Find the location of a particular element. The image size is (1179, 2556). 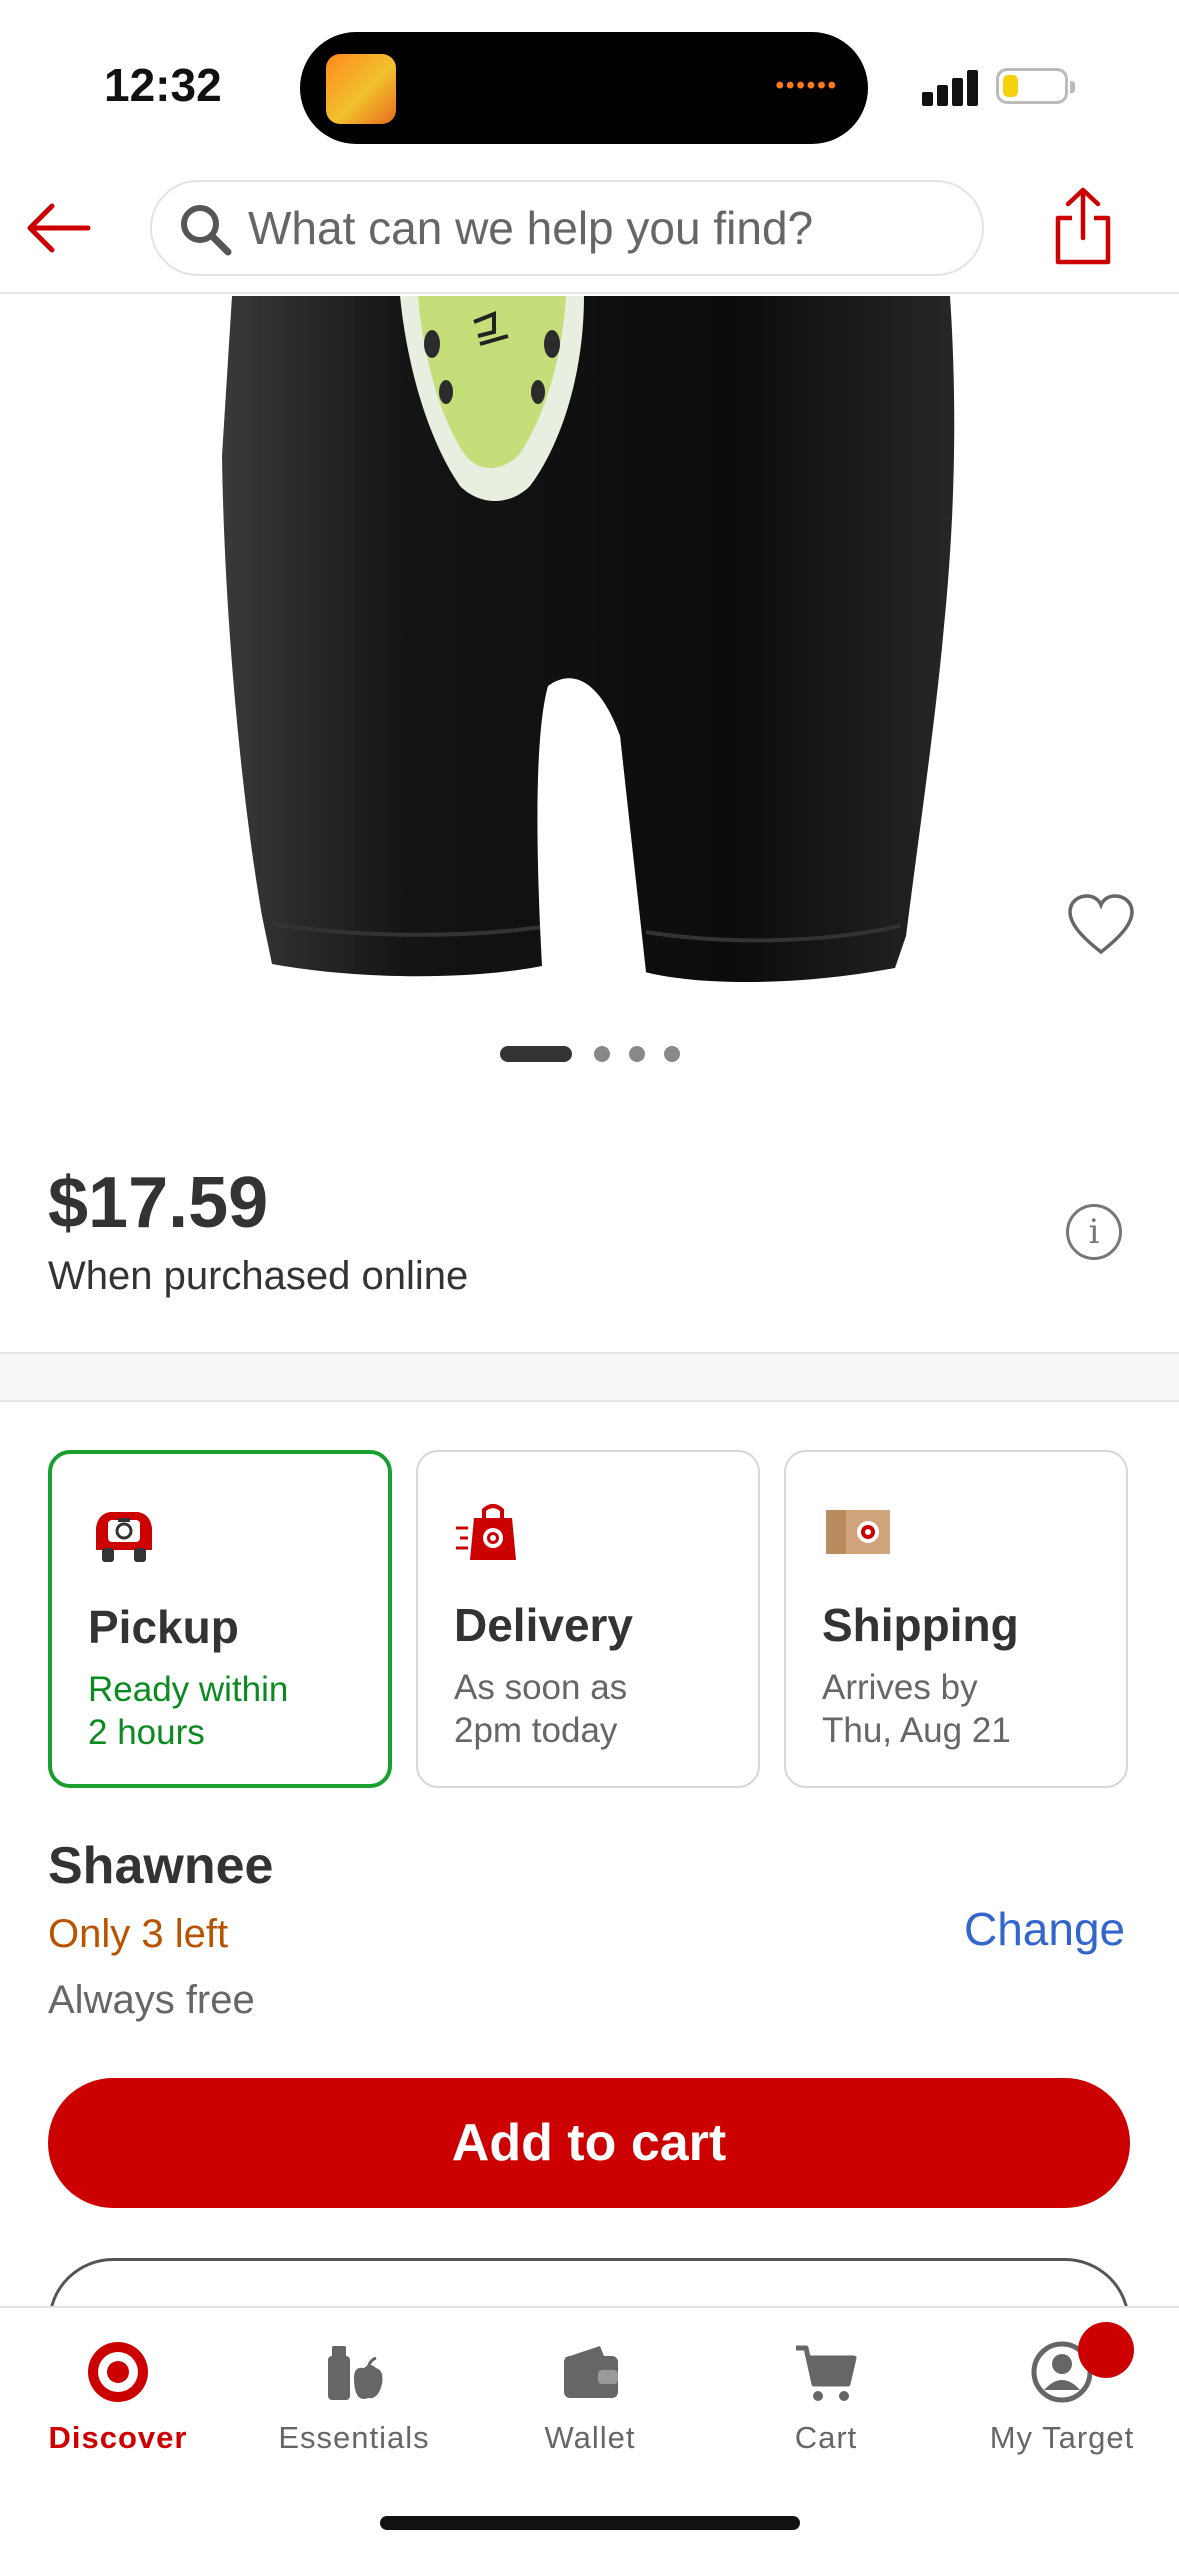

share-button is located at coordinates (1083, 226).